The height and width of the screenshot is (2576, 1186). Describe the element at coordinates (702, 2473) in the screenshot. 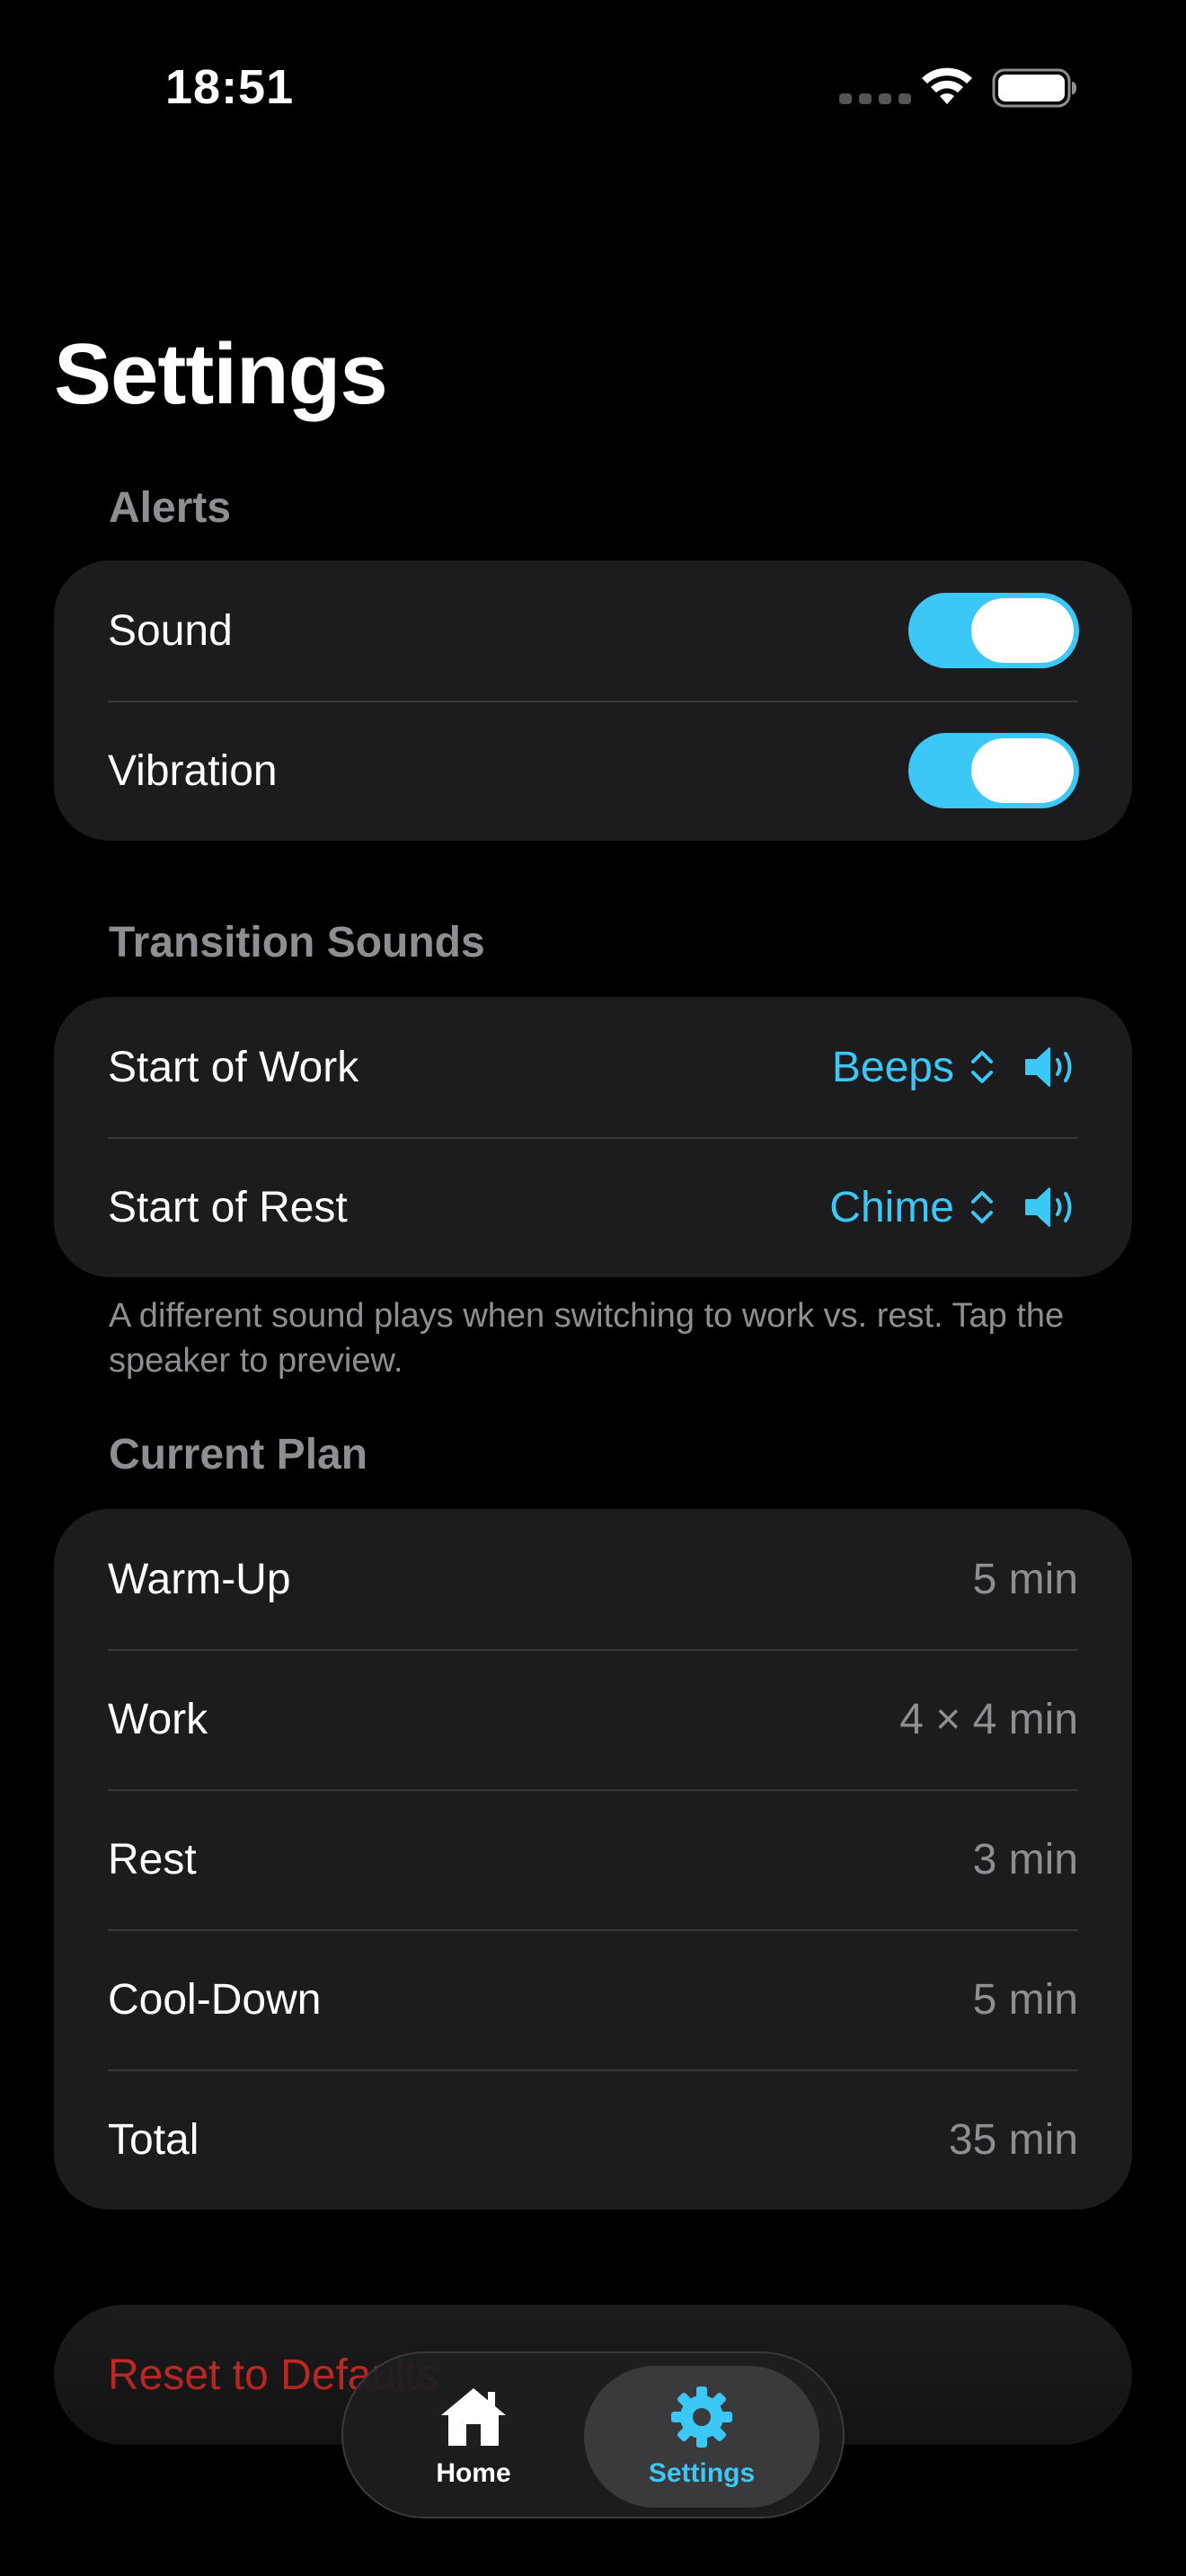

I see `tab-settings-label: Settings` at that location.